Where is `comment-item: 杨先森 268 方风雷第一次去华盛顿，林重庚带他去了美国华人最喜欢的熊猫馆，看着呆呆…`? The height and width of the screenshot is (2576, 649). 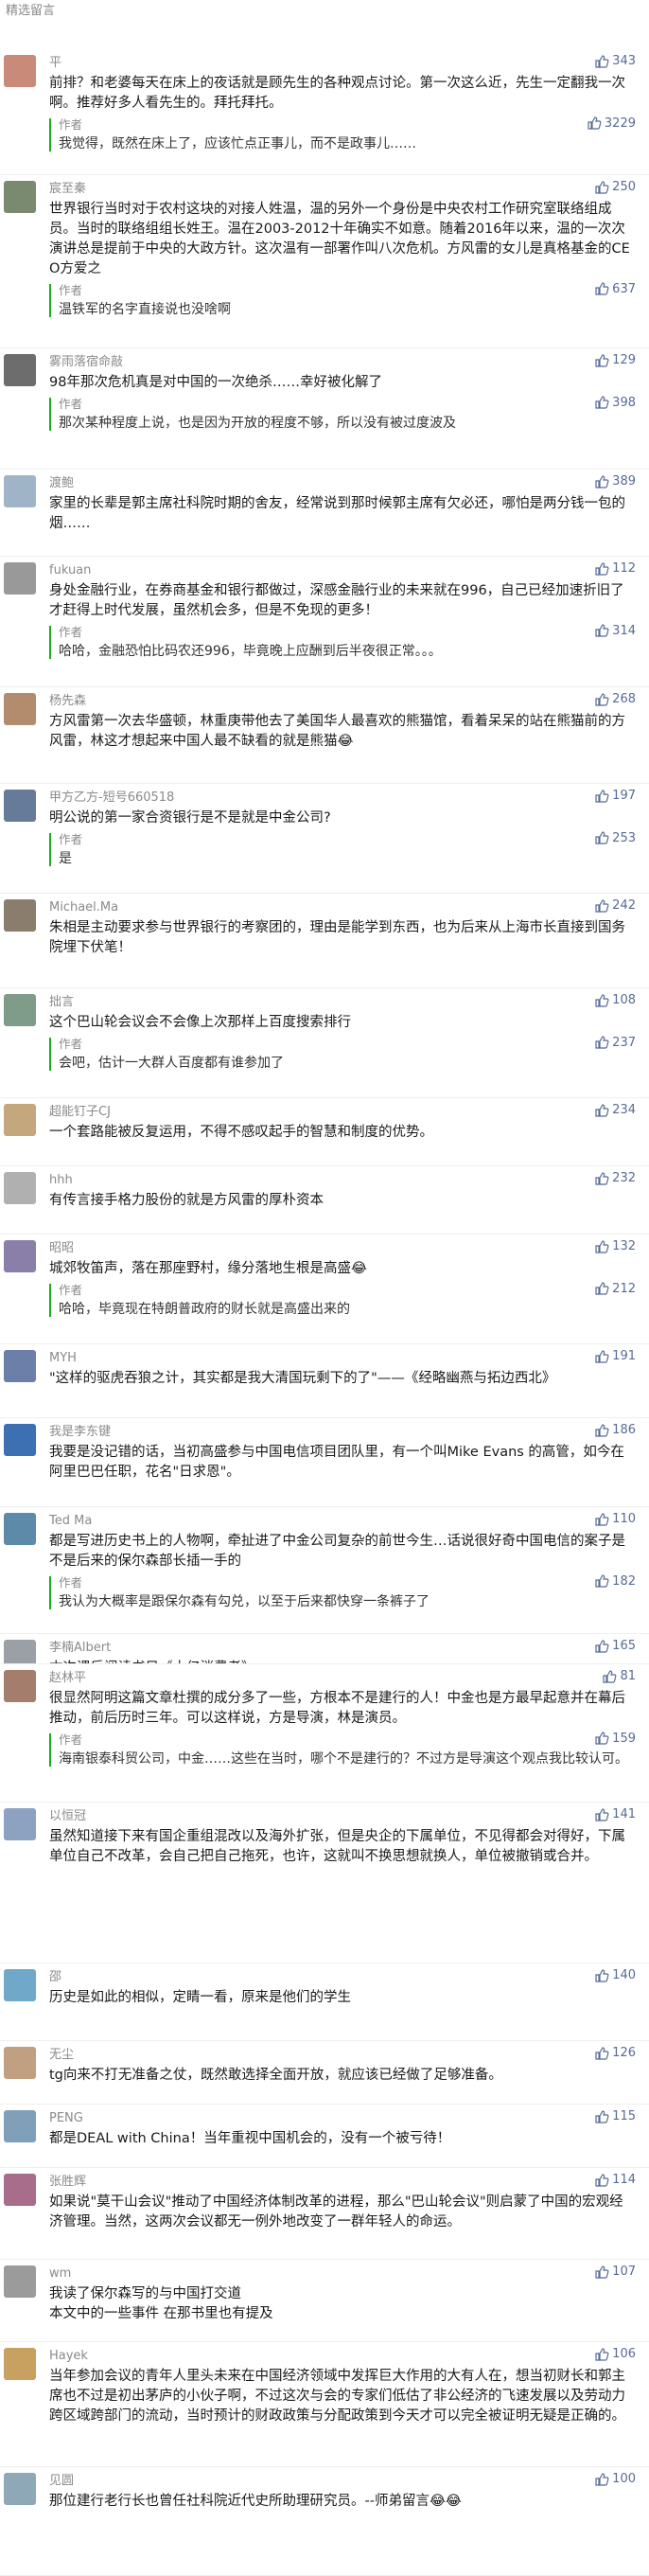
comment-item: 杨先森 268 方风雷第一次去华盛顿，林重庚带他去了美国华人最喜欢的熊猫馆，看着呆呆… is located at coordinates (324, 736).